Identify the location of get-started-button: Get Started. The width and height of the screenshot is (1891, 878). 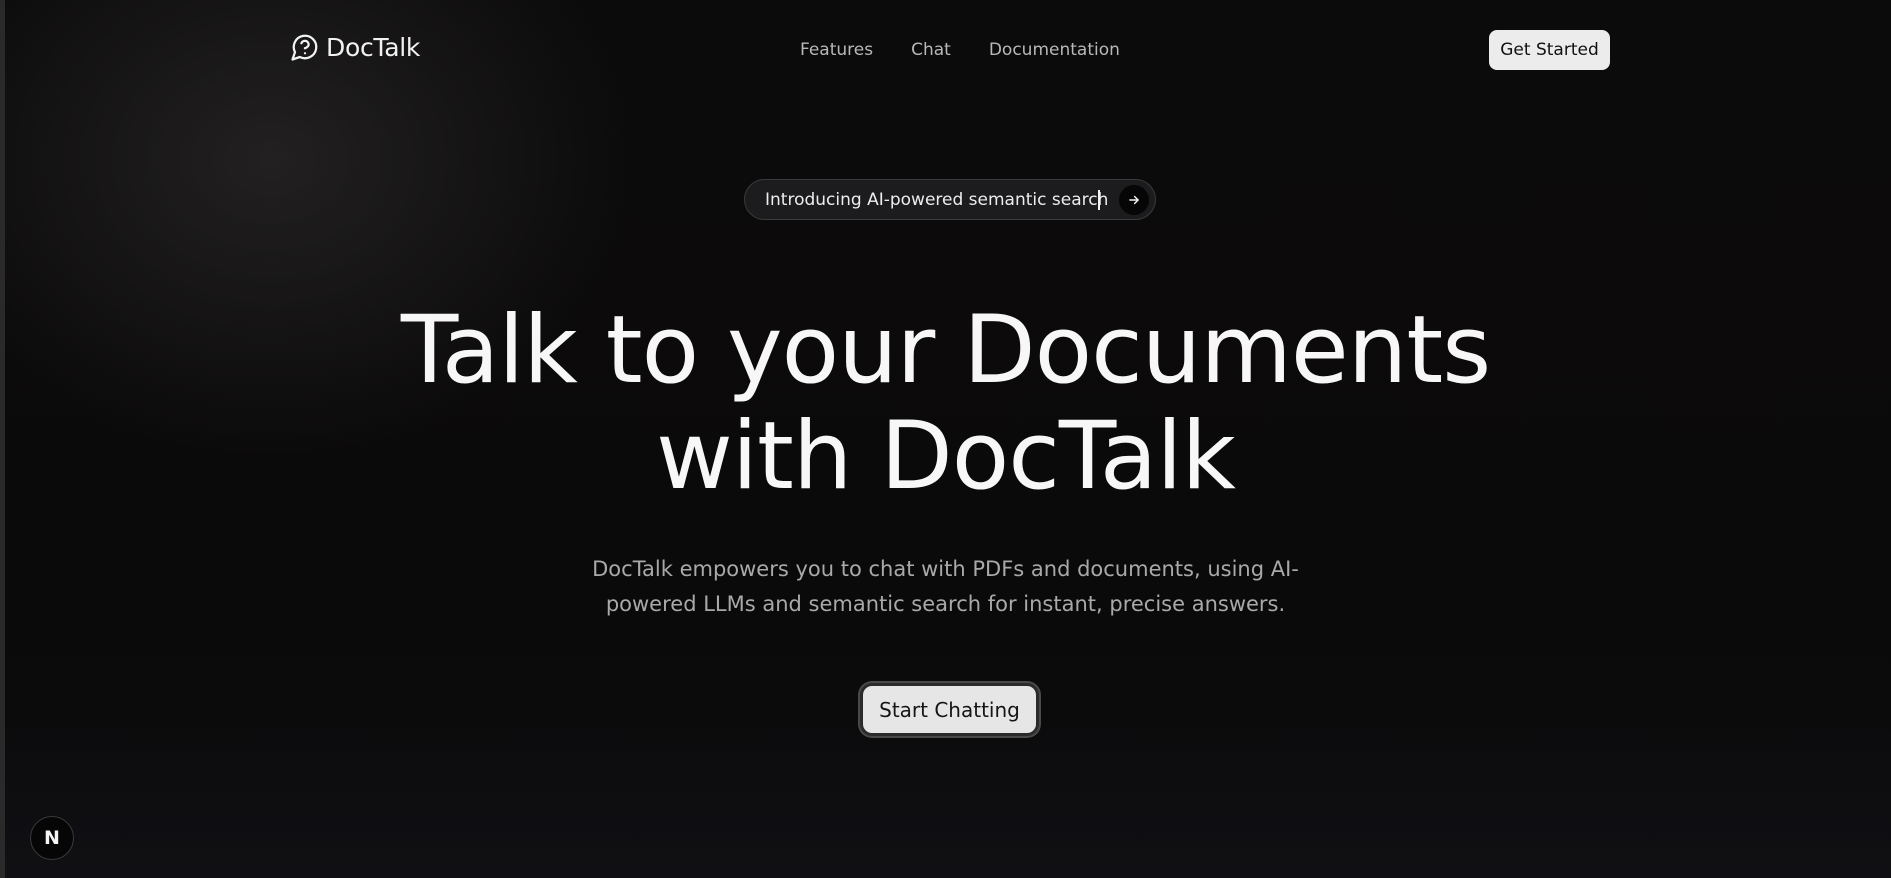
(1549, 50).